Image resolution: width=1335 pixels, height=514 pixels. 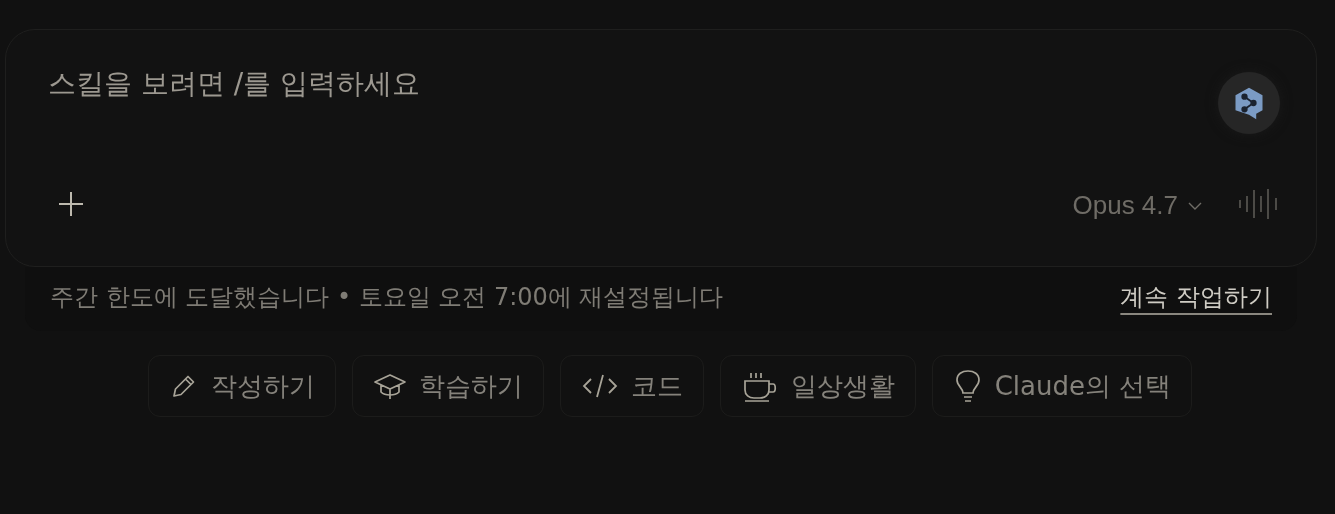 I want to click on suggestion-chip: 학습하기, so click(x=447, y=386).